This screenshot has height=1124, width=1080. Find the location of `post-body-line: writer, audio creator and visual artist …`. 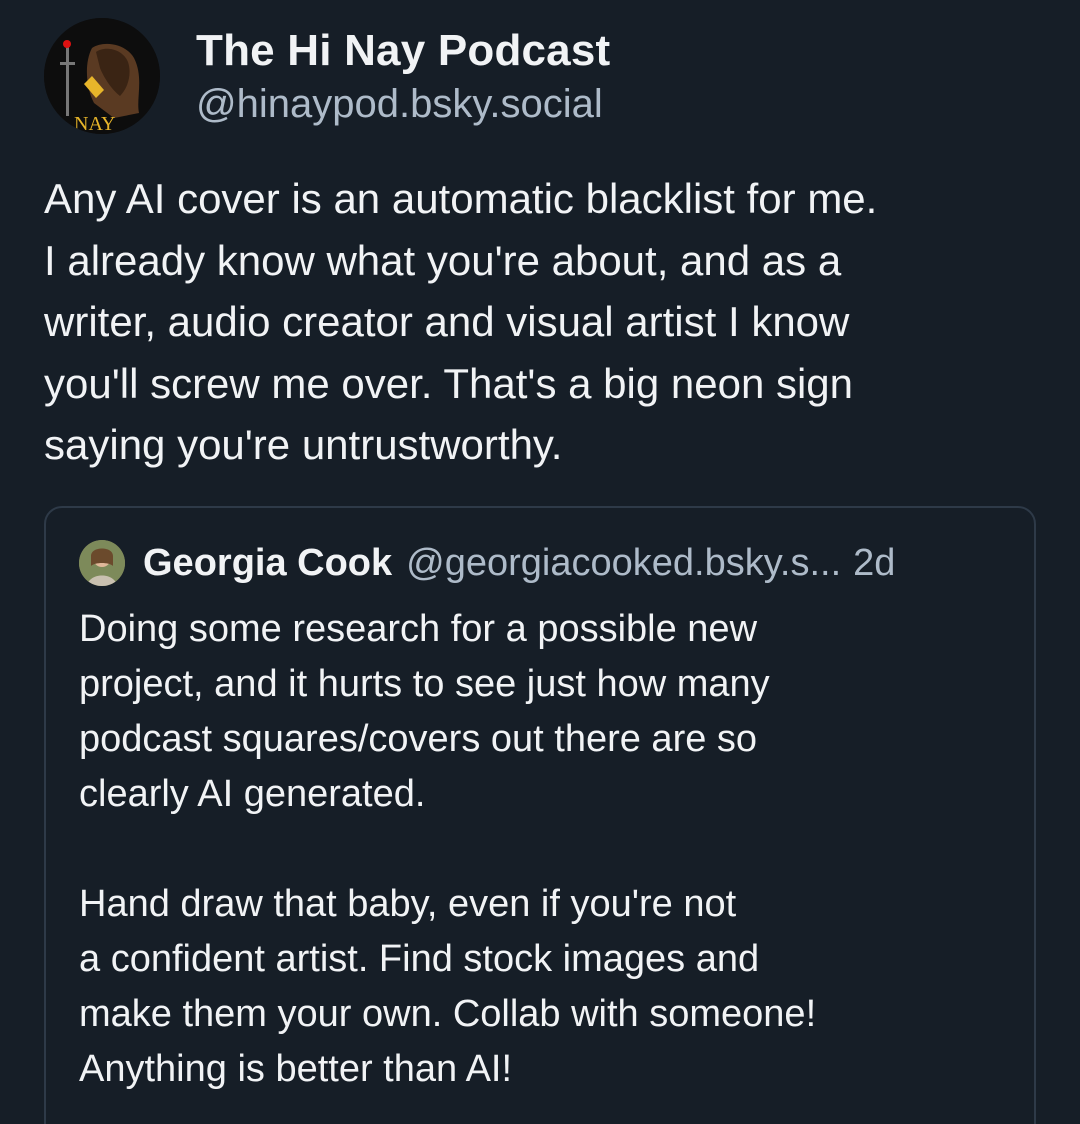

post-body-line: writer, audio creator and visual artist … is located at coordinates (447, 321).